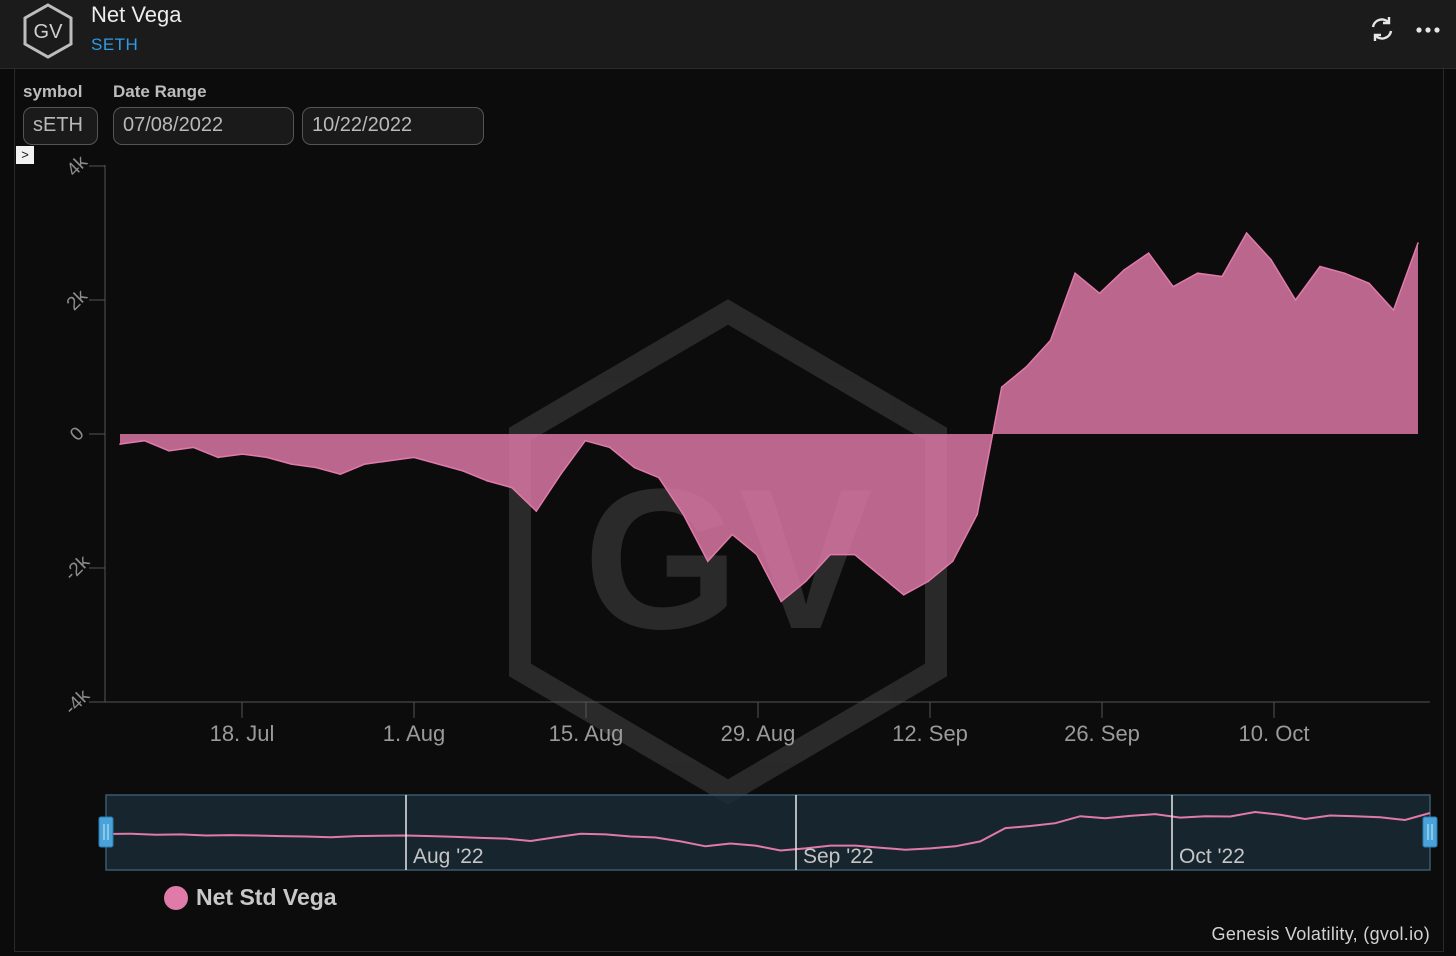 Image resolution: width=1456 pixels, height=956 pixels. What do you see at coordinates (758, 733) in the screenshot?
I see `x-tick-label: 29. Aug` at bounding box center [758, 733].